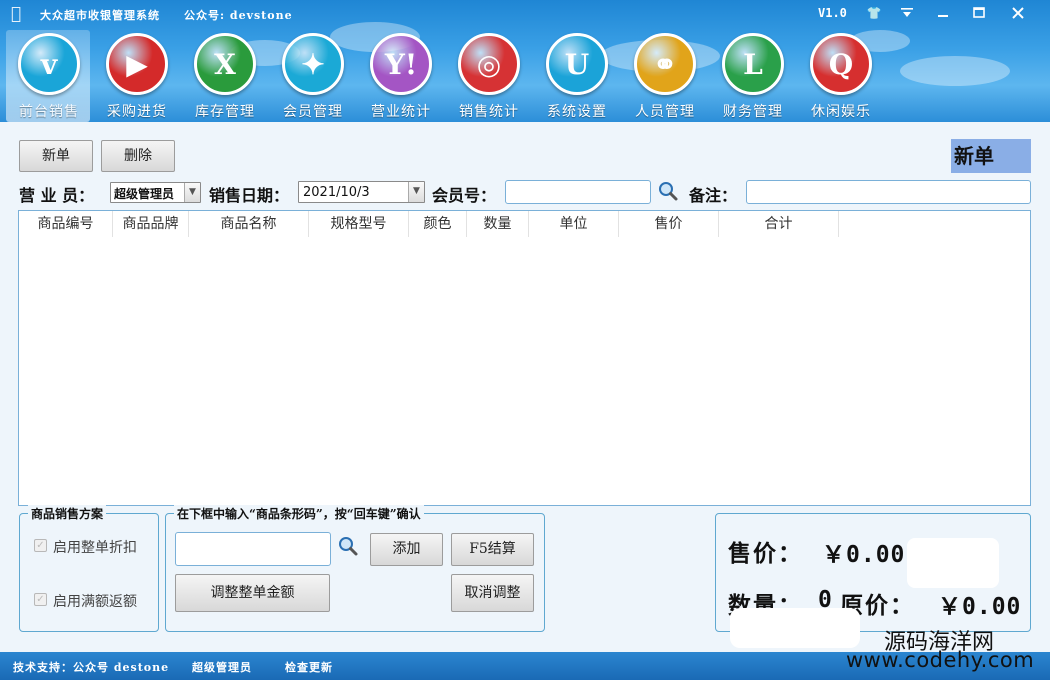  I want to click on checkout-button: F5结算, so click(492, 549).